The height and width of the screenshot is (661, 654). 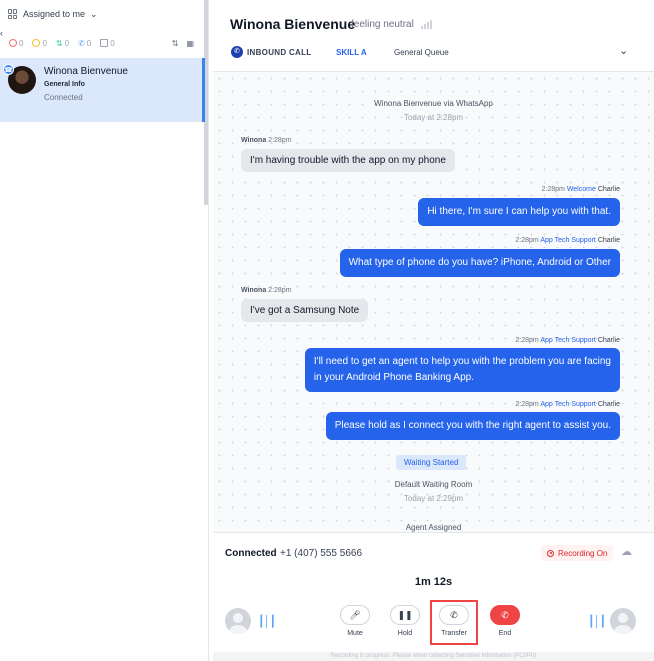 I want to click on waiting-started-badge: Waiting Started, so click(x=431, y=462).